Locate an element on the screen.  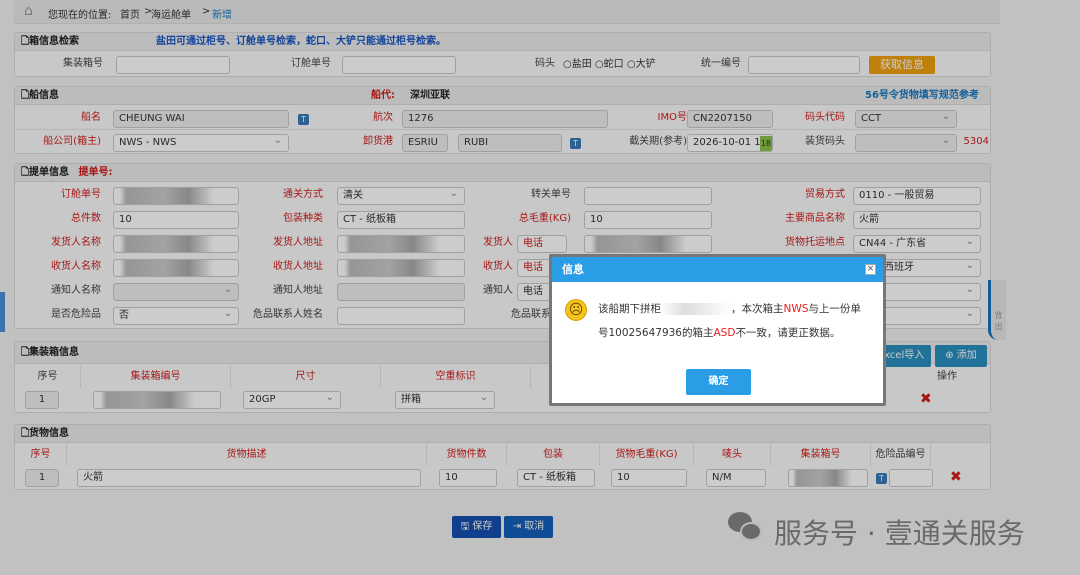
close-icon: × is located at coordinates (870, 269).